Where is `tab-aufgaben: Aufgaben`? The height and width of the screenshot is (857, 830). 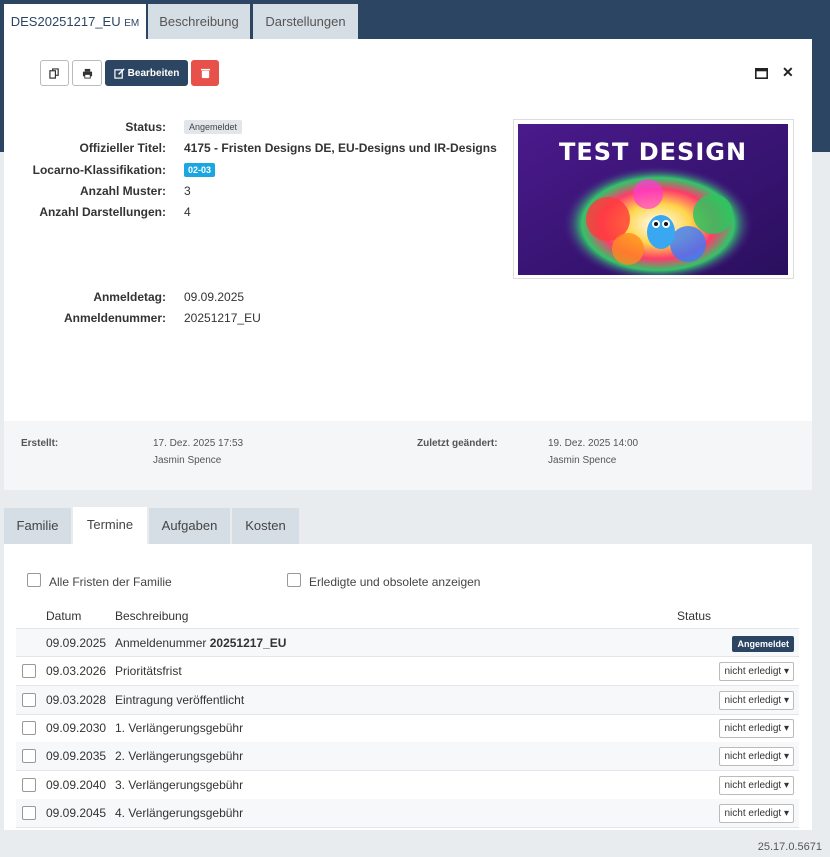
tab-aufgaben: Aufgaben is located at coordinates (189, 526).